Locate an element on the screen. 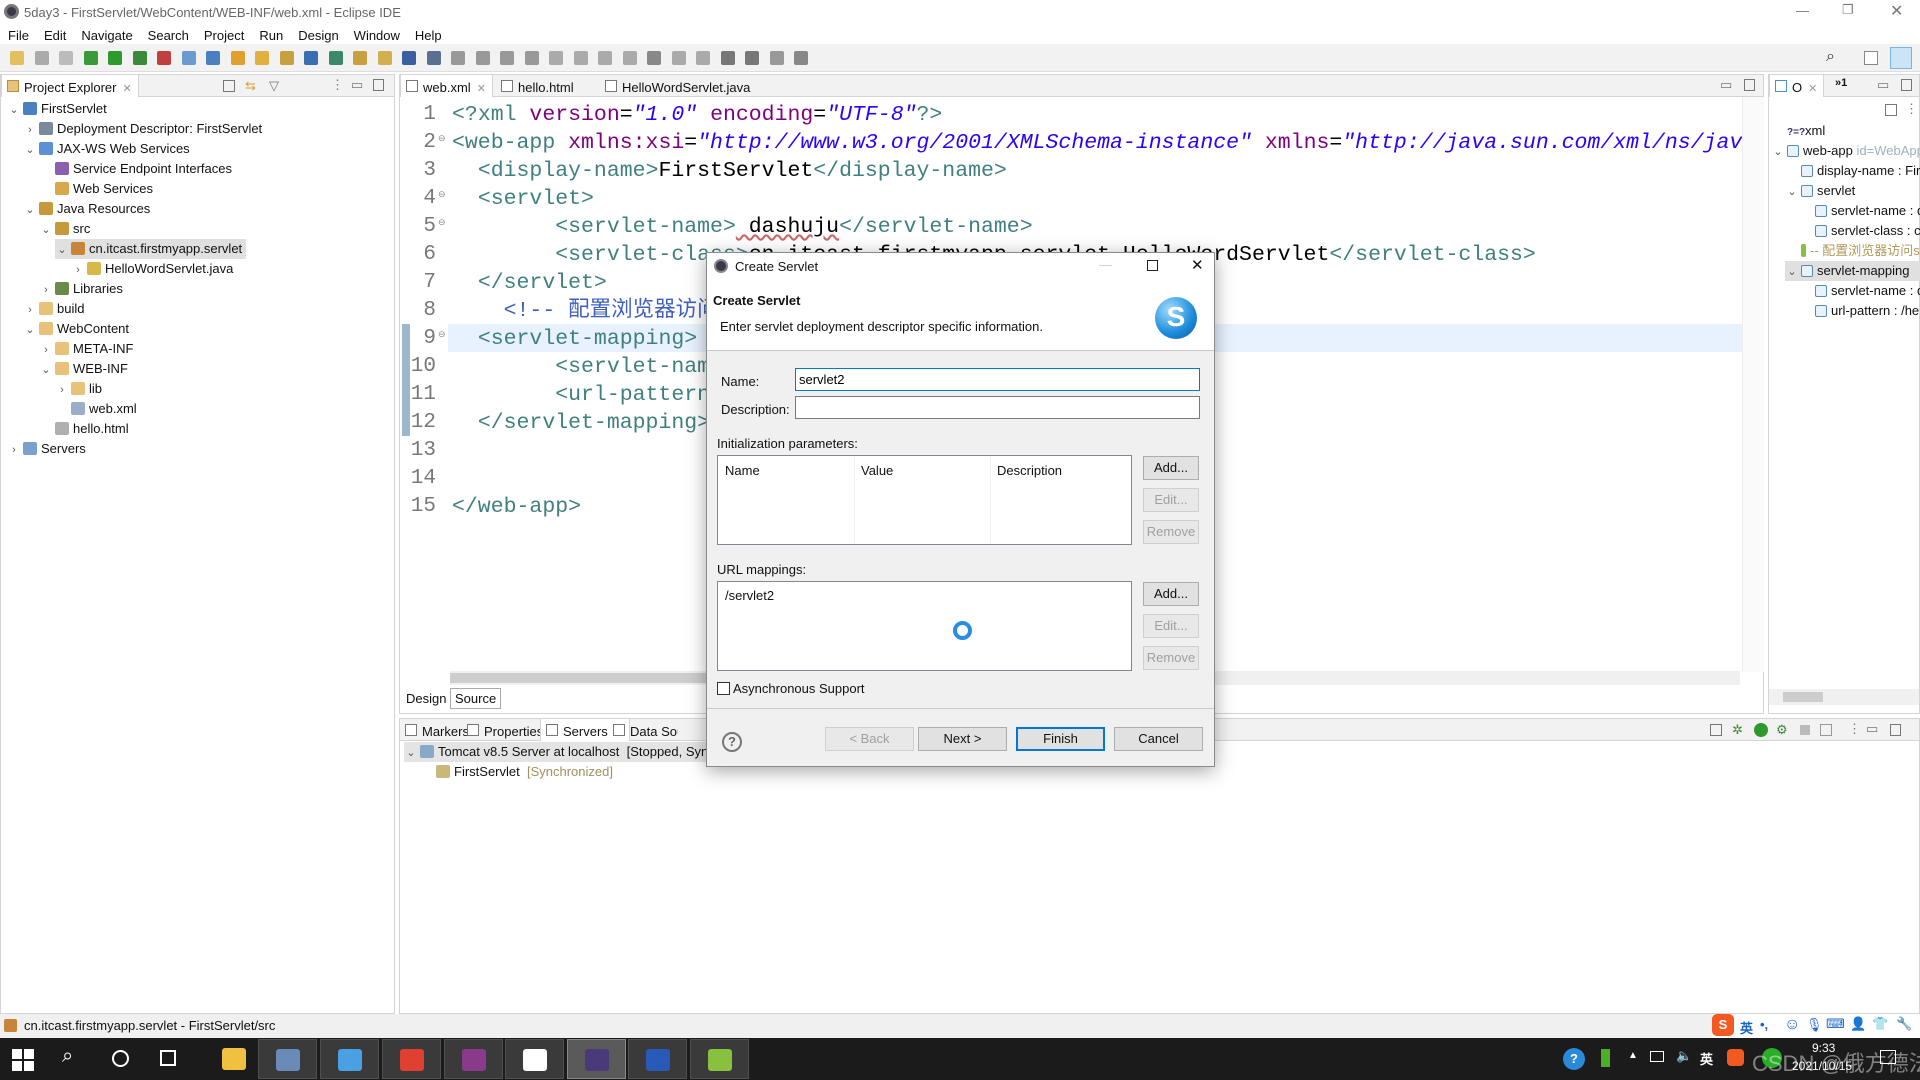 This screenshot has height=1080, width=1920. start-button is located at coordinates (23, 1060).